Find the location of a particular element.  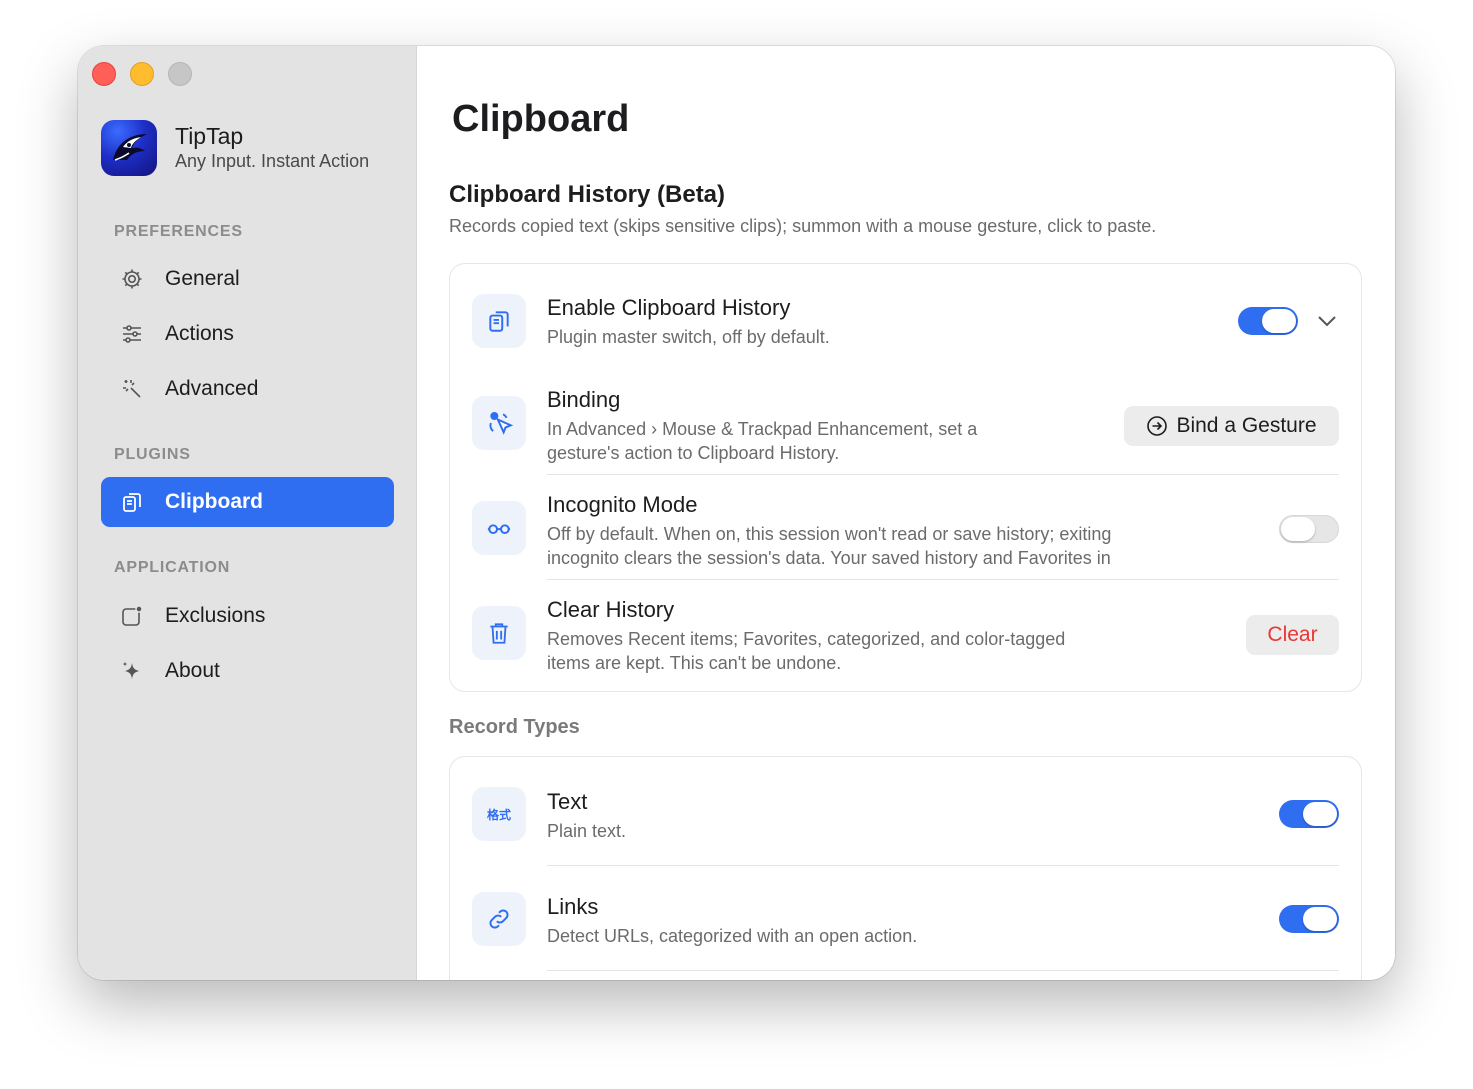

chevron-down-icon is located at coordinates (1327, 321).